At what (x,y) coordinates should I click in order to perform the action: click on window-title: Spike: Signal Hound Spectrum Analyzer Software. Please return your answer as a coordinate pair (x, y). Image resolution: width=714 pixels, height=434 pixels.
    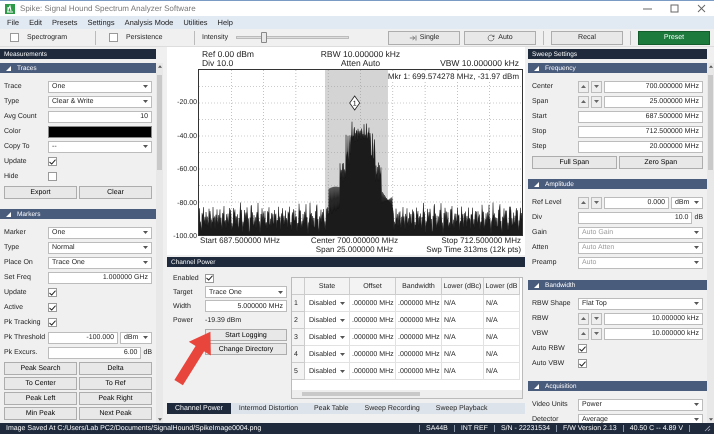
    Looking at the image, I should click on (108, 8).